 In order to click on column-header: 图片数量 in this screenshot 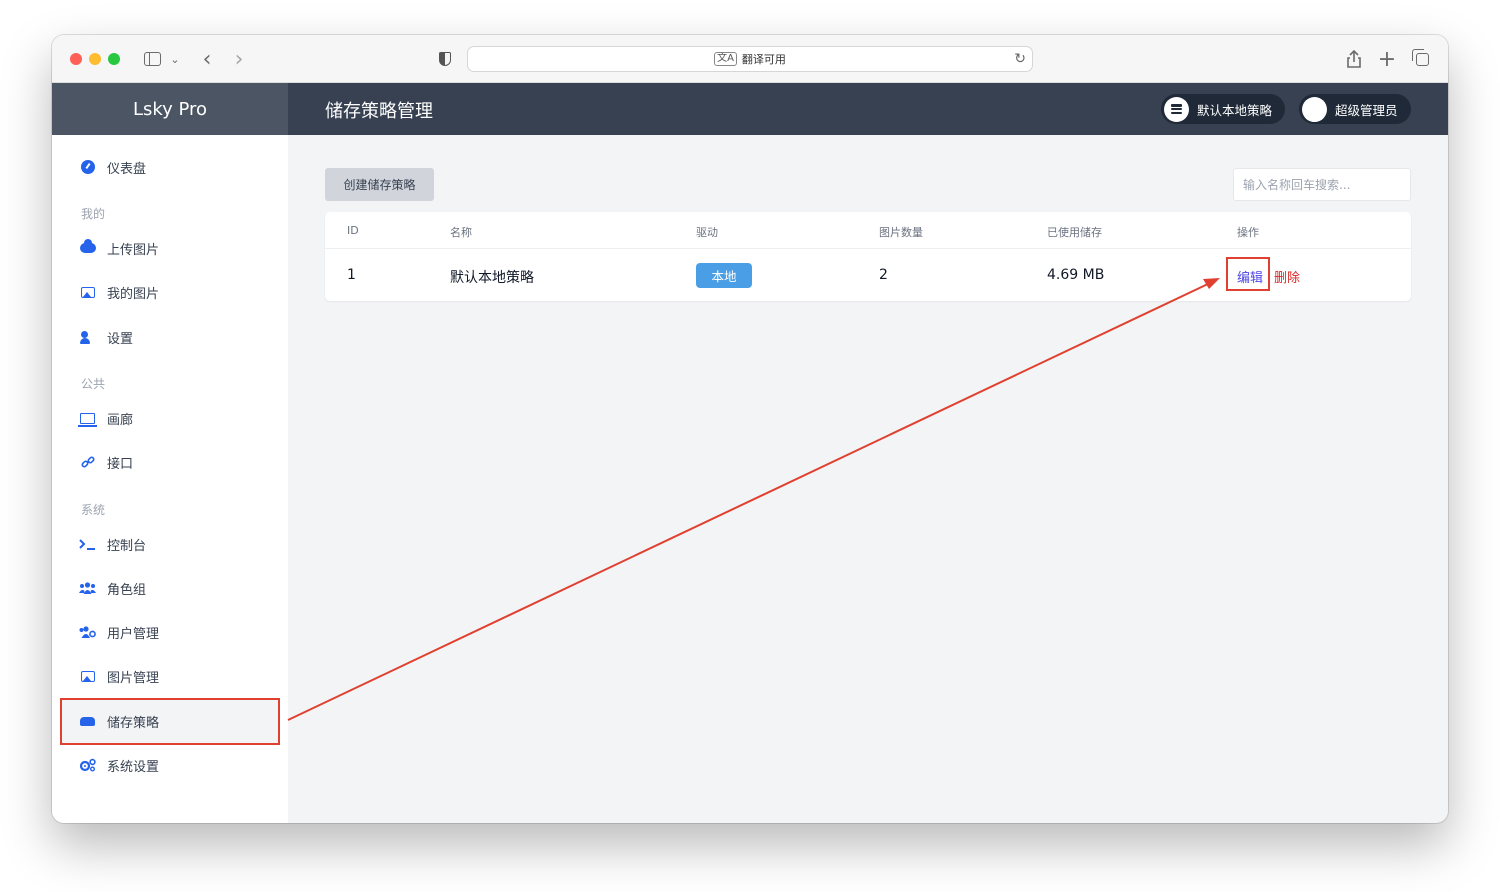, I will do `click(901, 232)`.